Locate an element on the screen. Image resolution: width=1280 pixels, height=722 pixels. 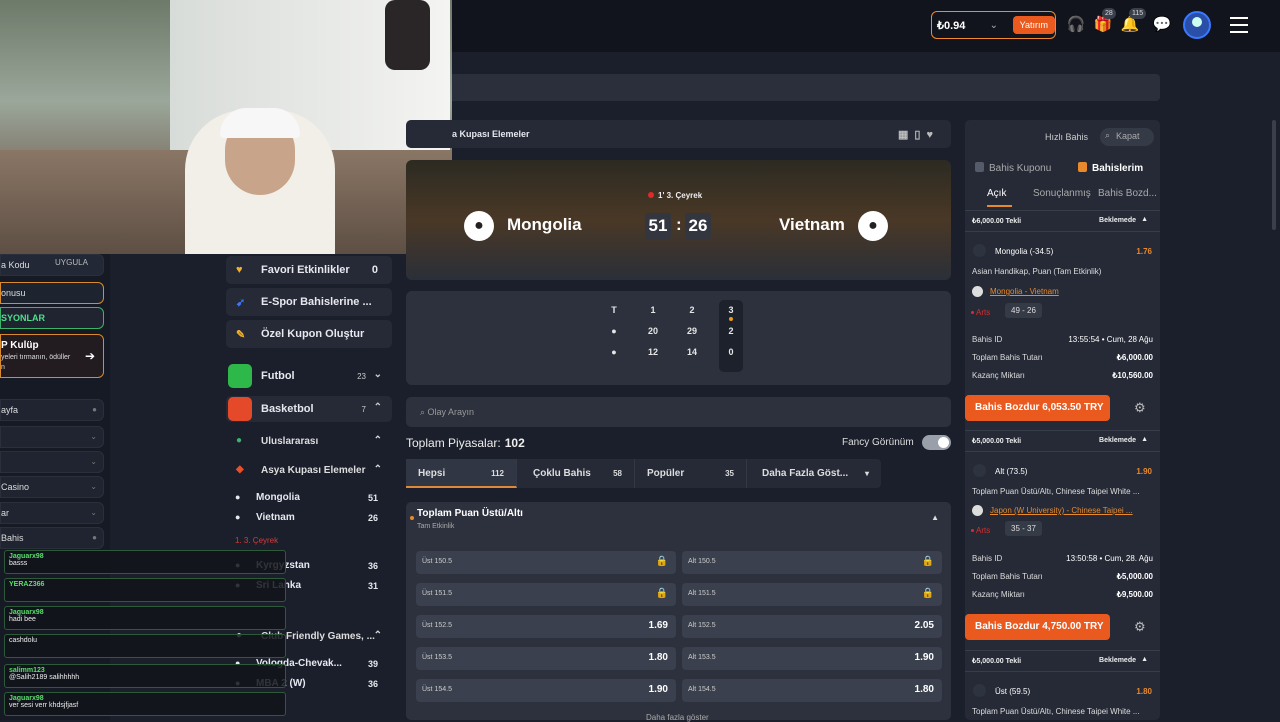
odd-button: Üst 153.5 1.80 is located at coordinates (546, 658).